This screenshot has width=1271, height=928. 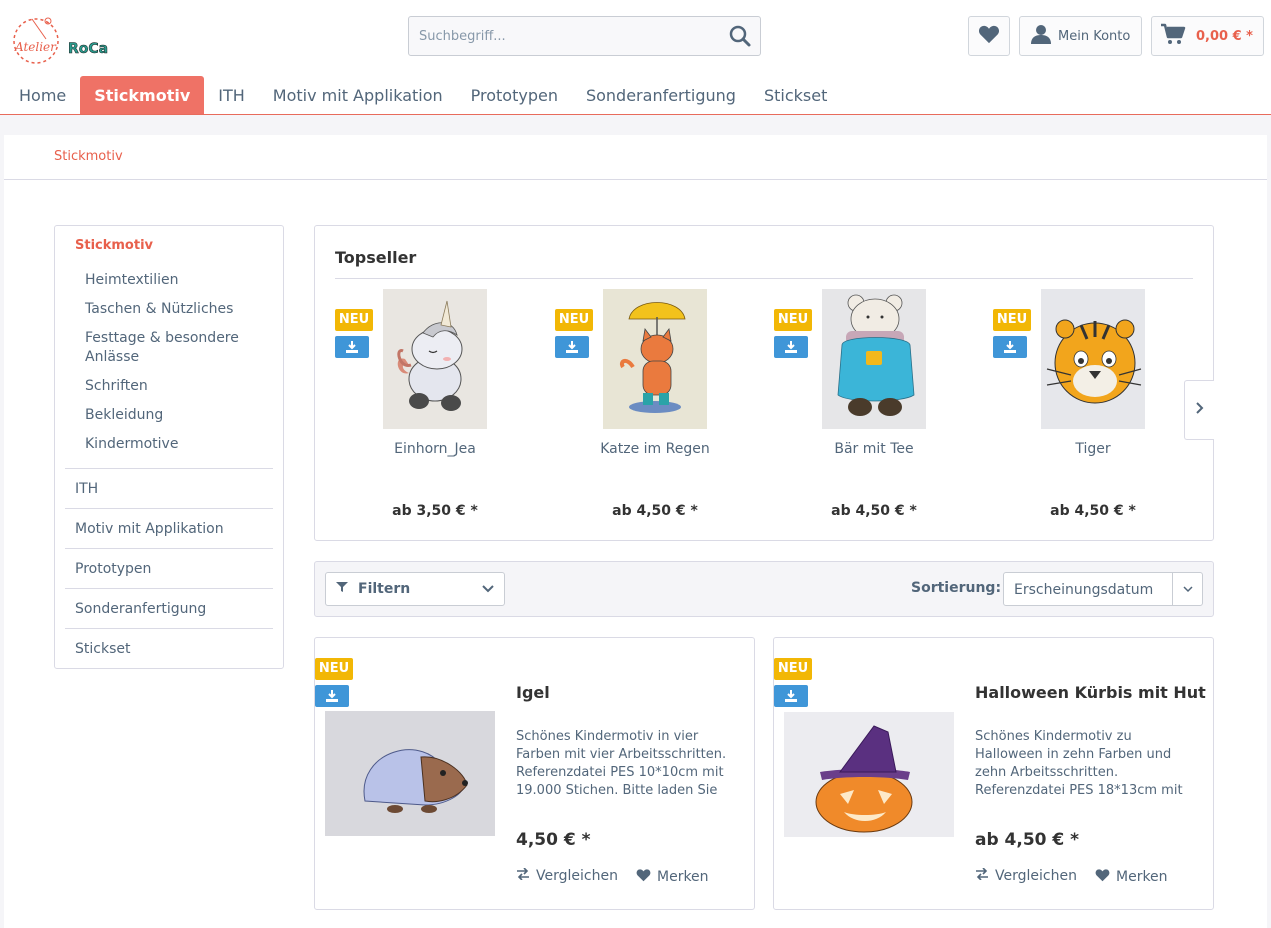 What do you see at coordinates (956, 588) in the screenshot?
I see `sort-label: Sortierung:` at bounding box center [956, 588].